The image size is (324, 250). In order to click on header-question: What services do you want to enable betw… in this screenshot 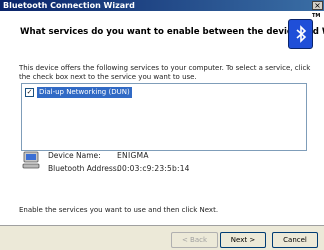, I will do `click(172, 32)`.